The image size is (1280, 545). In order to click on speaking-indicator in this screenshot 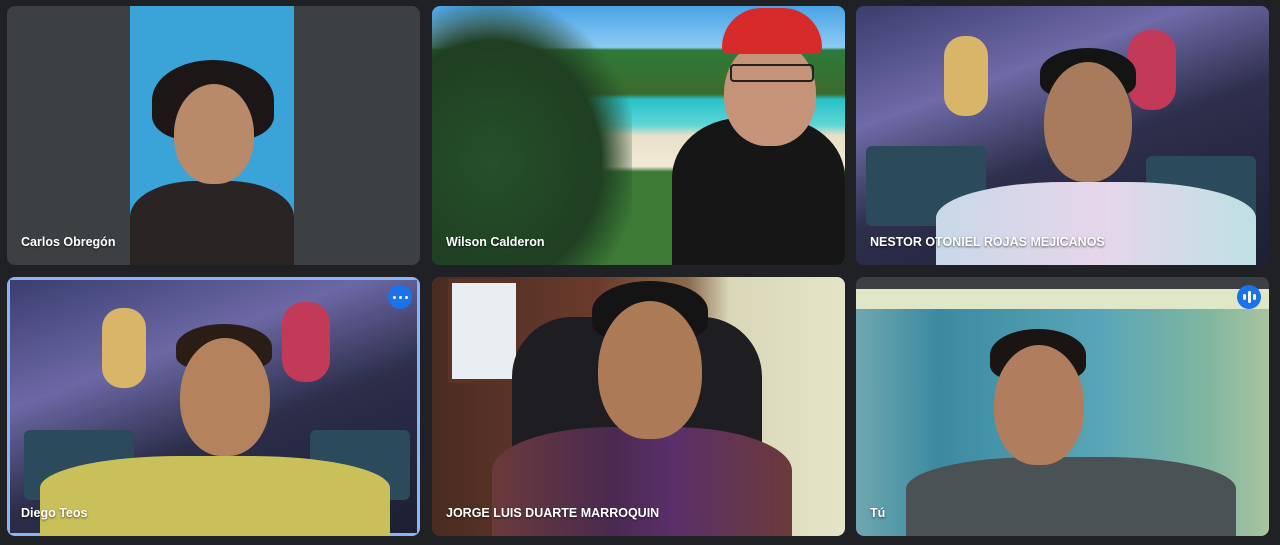, I will do `click(1249, 297)`.